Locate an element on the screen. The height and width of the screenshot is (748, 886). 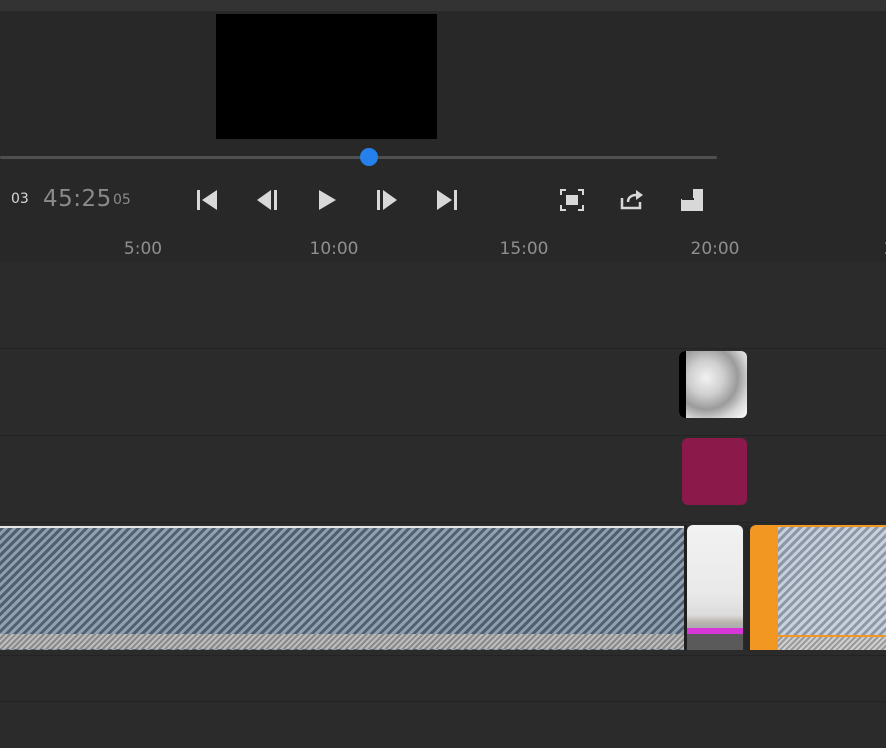
skip-to-start-button is located at coordinates (207, 200).